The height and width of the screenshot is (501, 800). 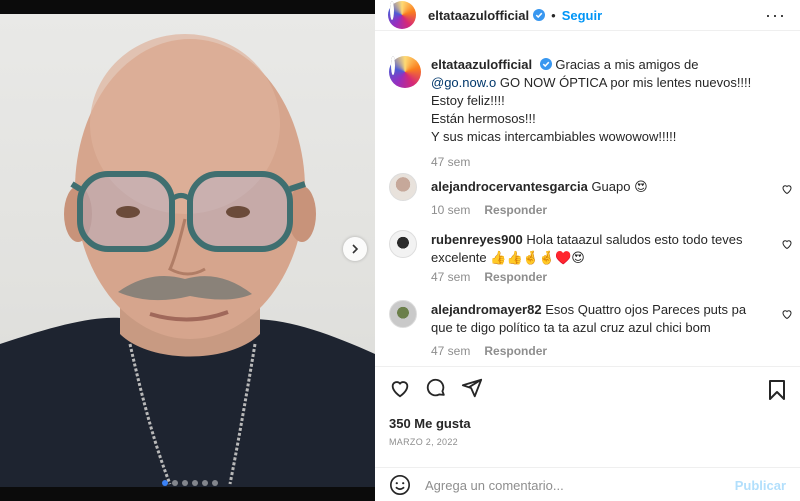 I want to click on like-heart-icon, so click(x=400, y=388).